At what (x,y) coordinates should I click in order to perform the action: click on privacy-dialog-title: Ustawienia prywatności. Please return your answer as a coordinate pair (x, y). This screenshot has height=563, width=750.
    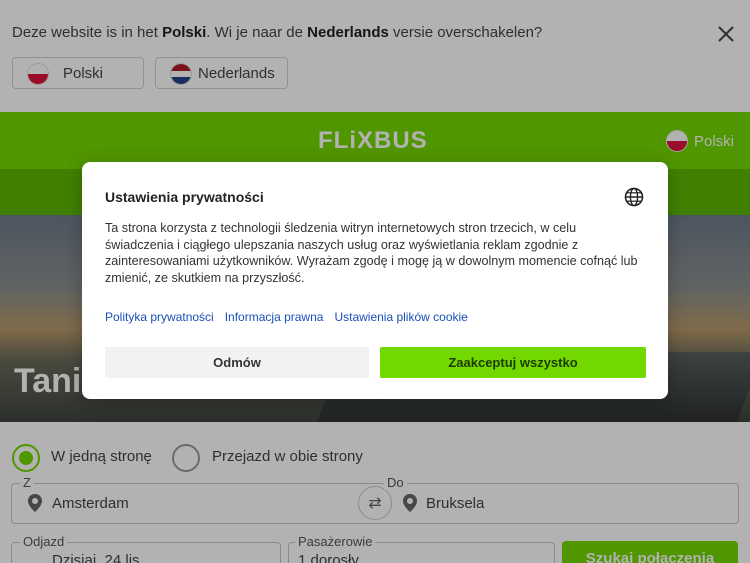
    Looking at the image, I should click on (184, 197).